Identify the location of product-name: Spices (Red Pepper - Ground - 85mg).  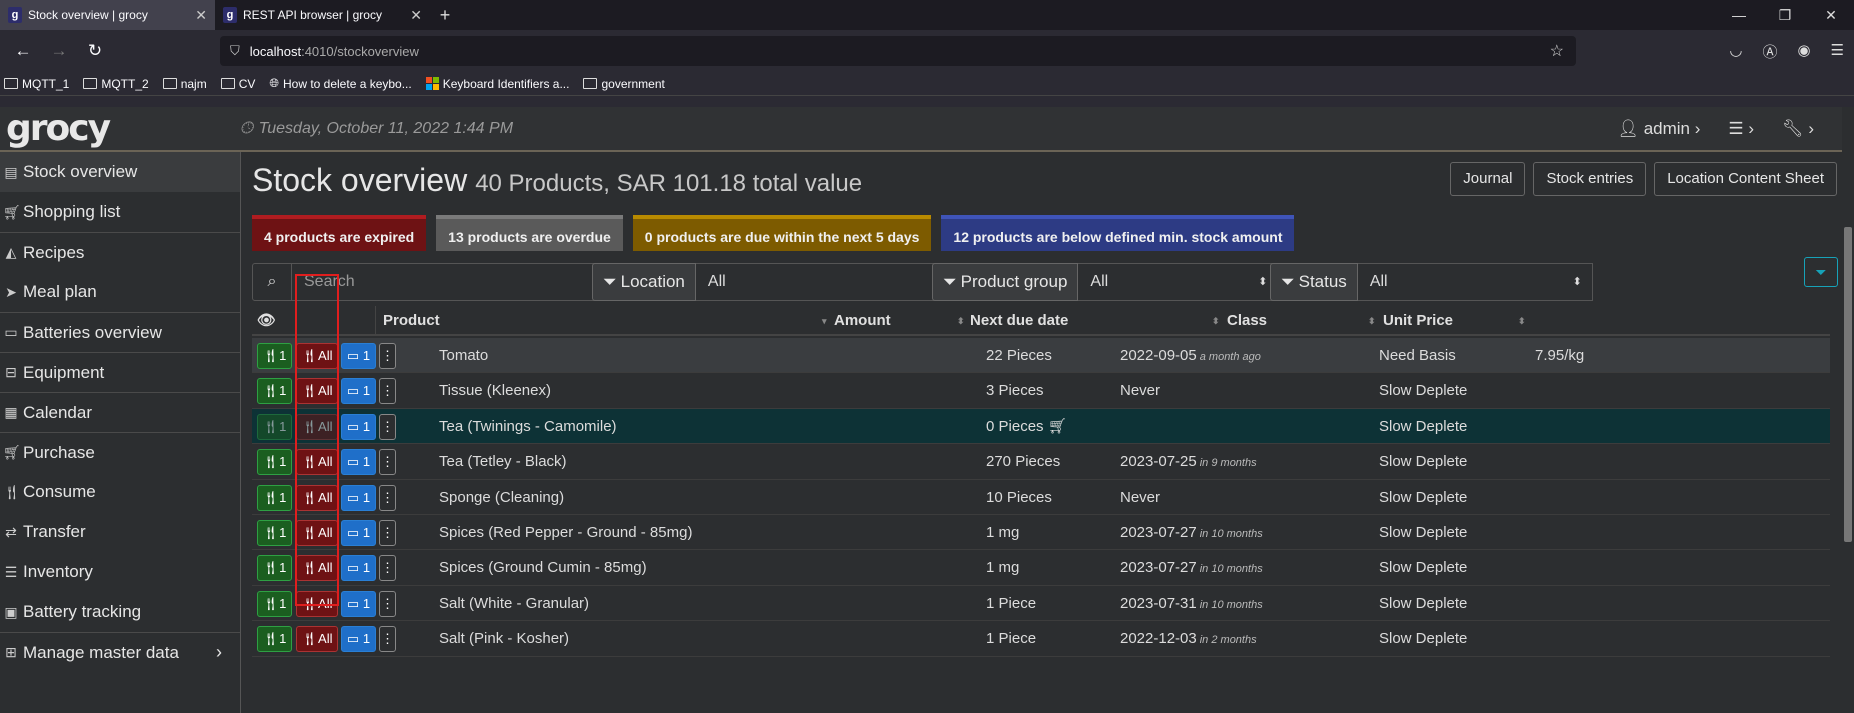
(565, 532).